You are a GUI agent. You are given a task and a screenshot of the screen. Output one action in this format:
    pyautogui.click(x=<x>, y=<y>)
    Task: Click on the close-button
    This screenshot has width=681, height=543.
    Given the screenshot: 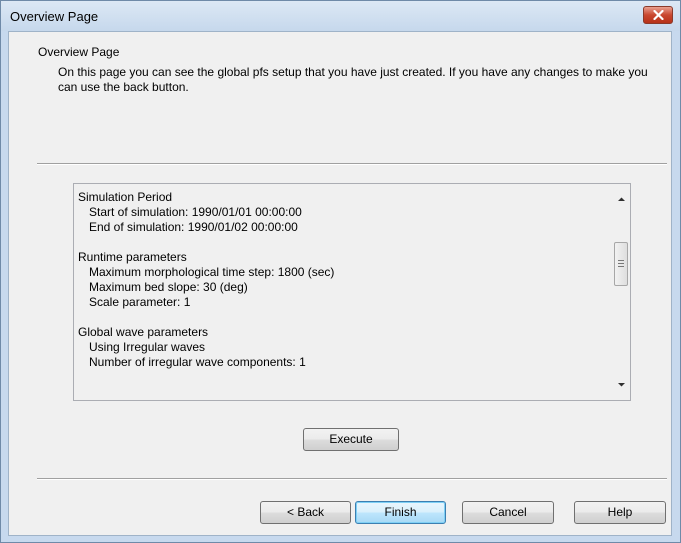 What is the action you would take?
    pyautogui.click(x=658, y=15)
    